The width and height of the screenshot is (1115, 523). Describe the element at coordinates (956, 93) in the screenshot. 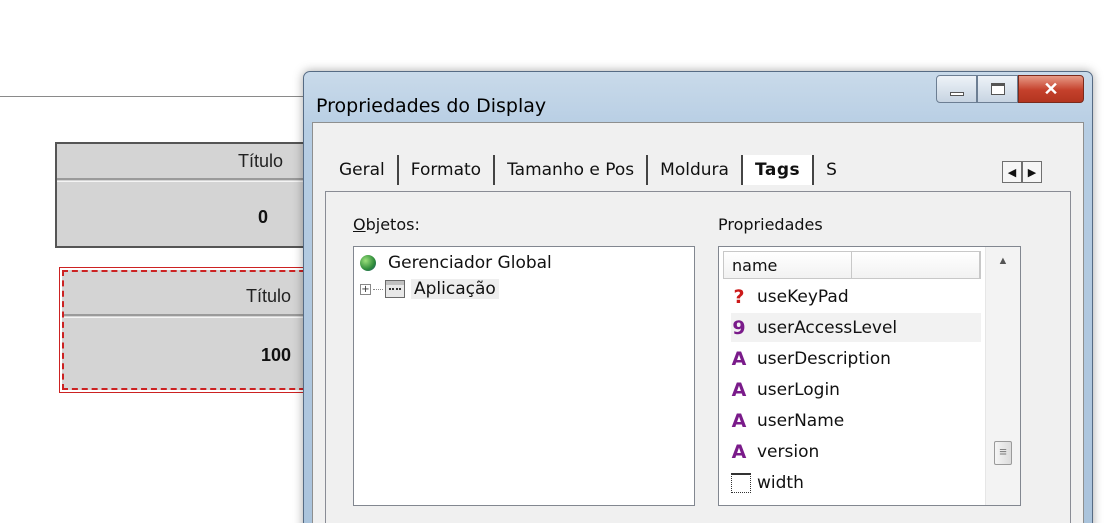

I see `minimize-icon` at that location.